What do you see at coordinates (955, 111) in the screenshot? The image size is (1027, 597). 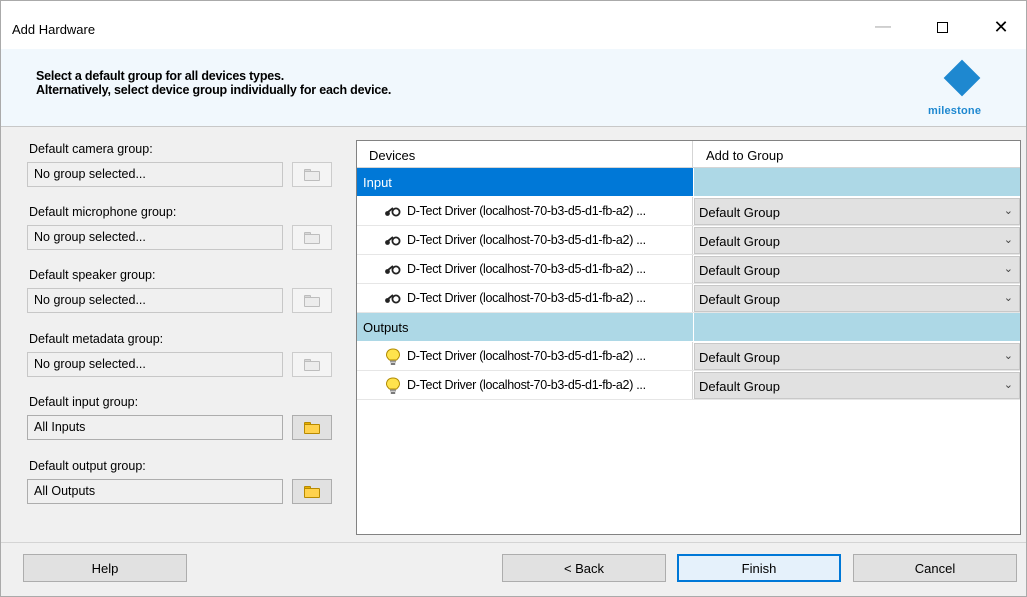 I see `milestone-logo-text: milestone` at bounding box center [955, 111].